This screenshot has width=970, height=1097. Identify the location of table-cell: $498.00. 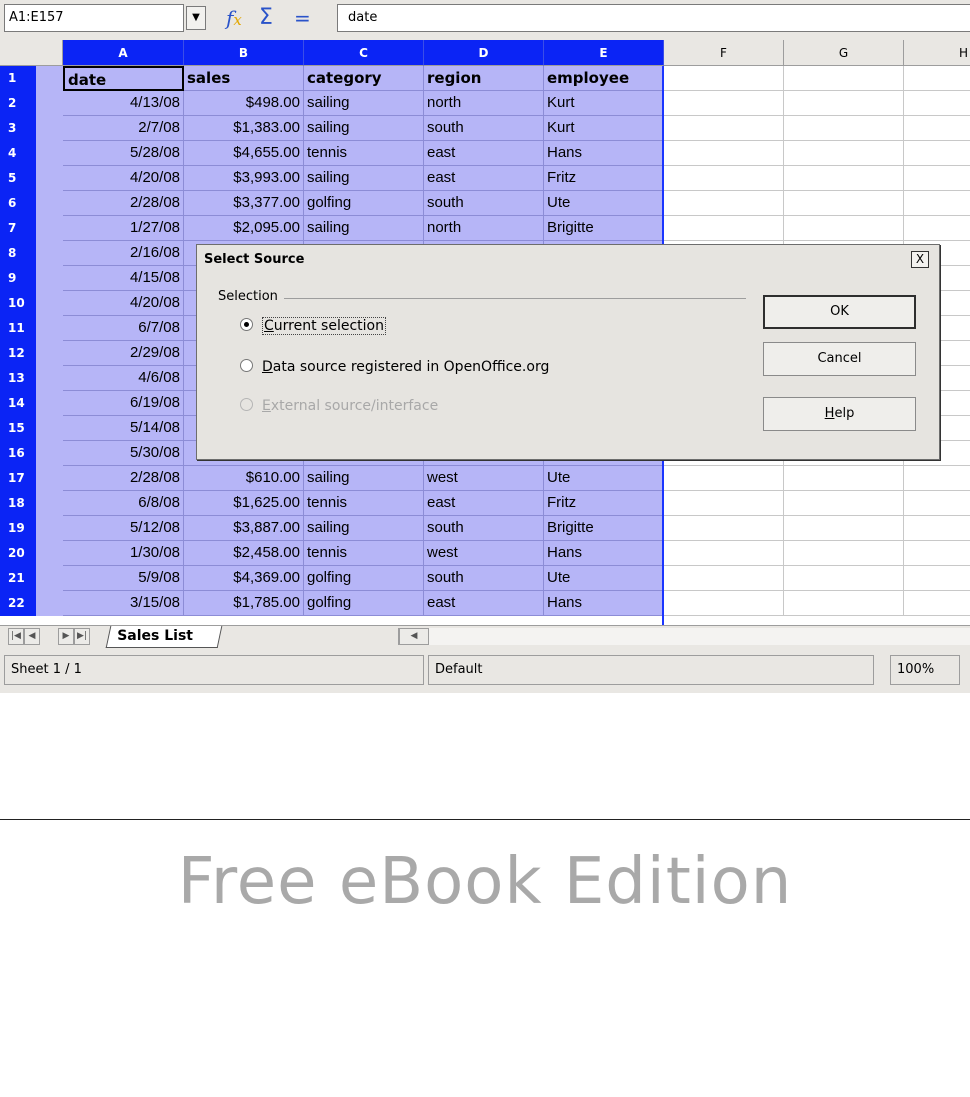
(244, 103).